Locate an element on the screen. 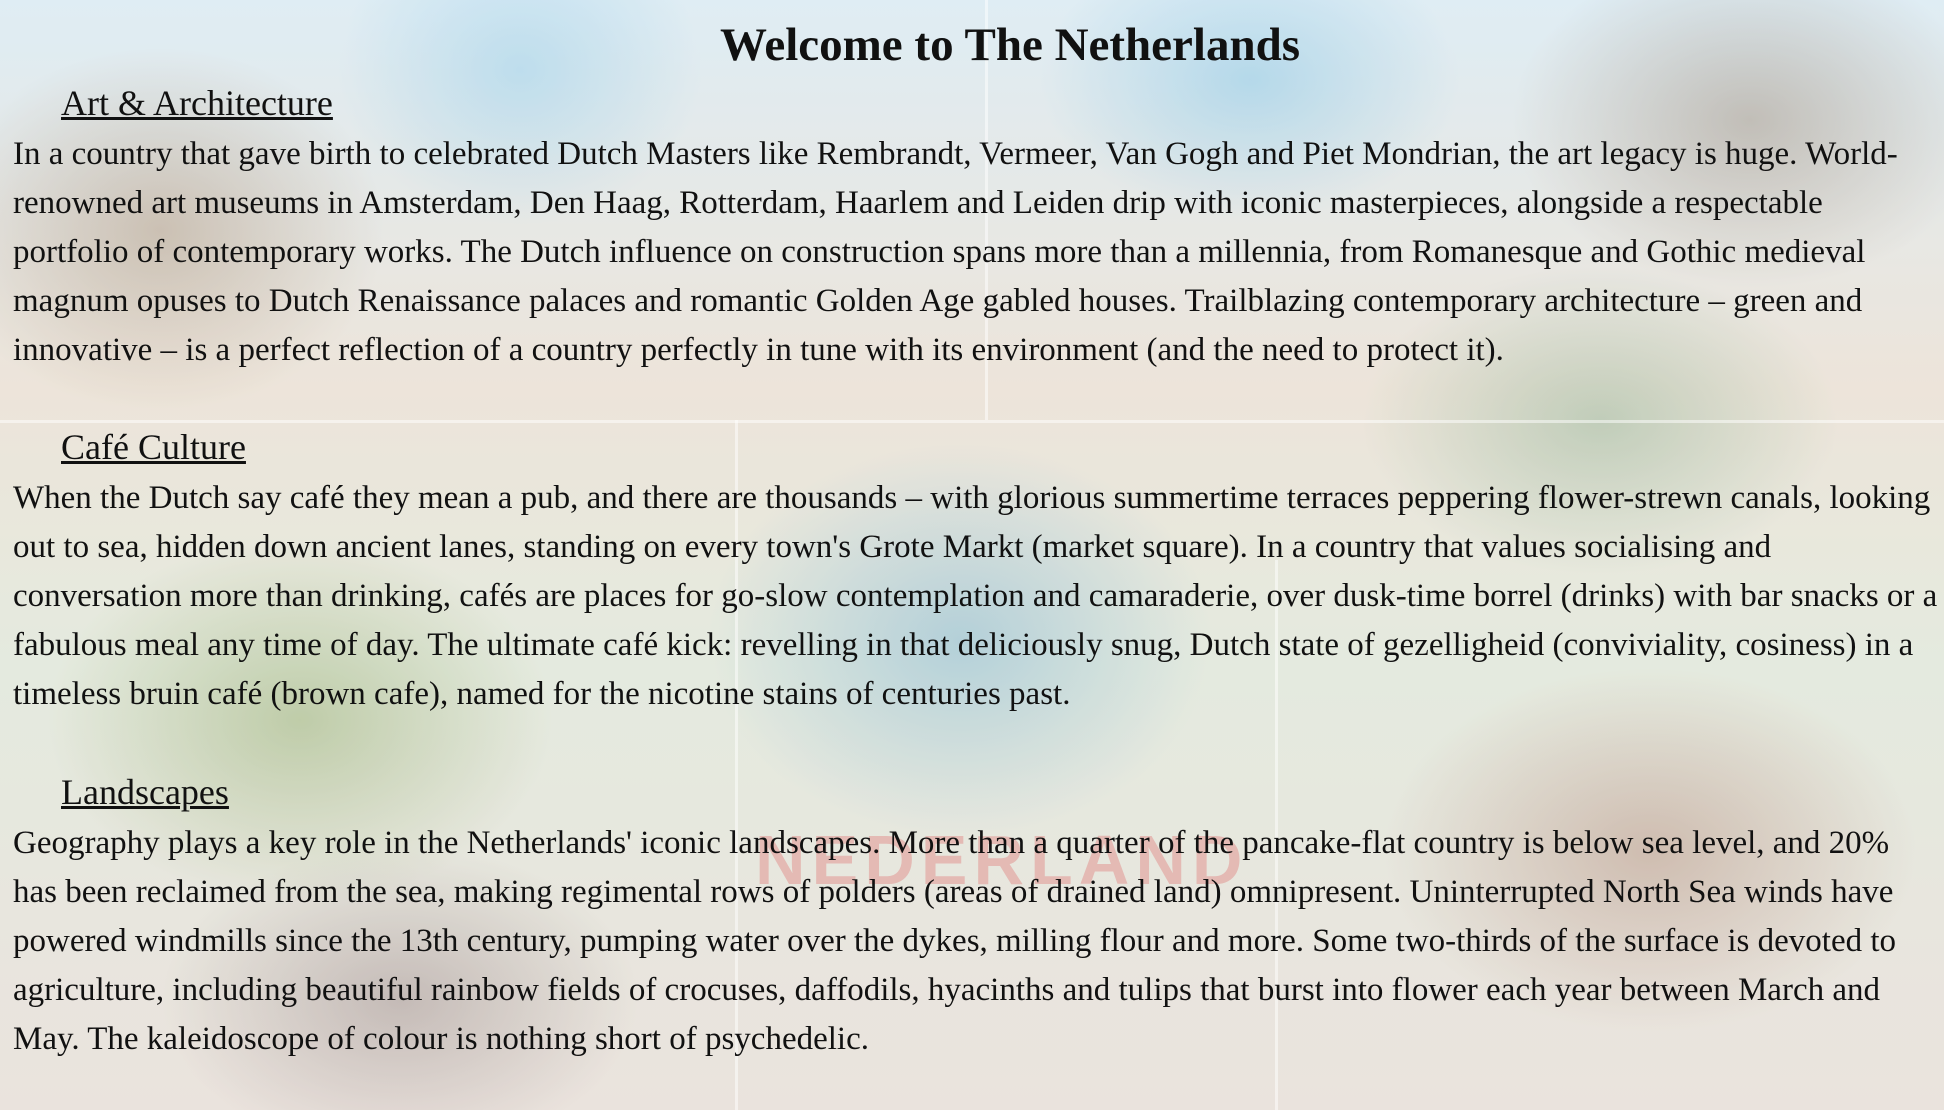 This screenshot has height=1110, width=1944. section-heading-art-architecture: Art & Architecture is located at coordinates (197, 103).